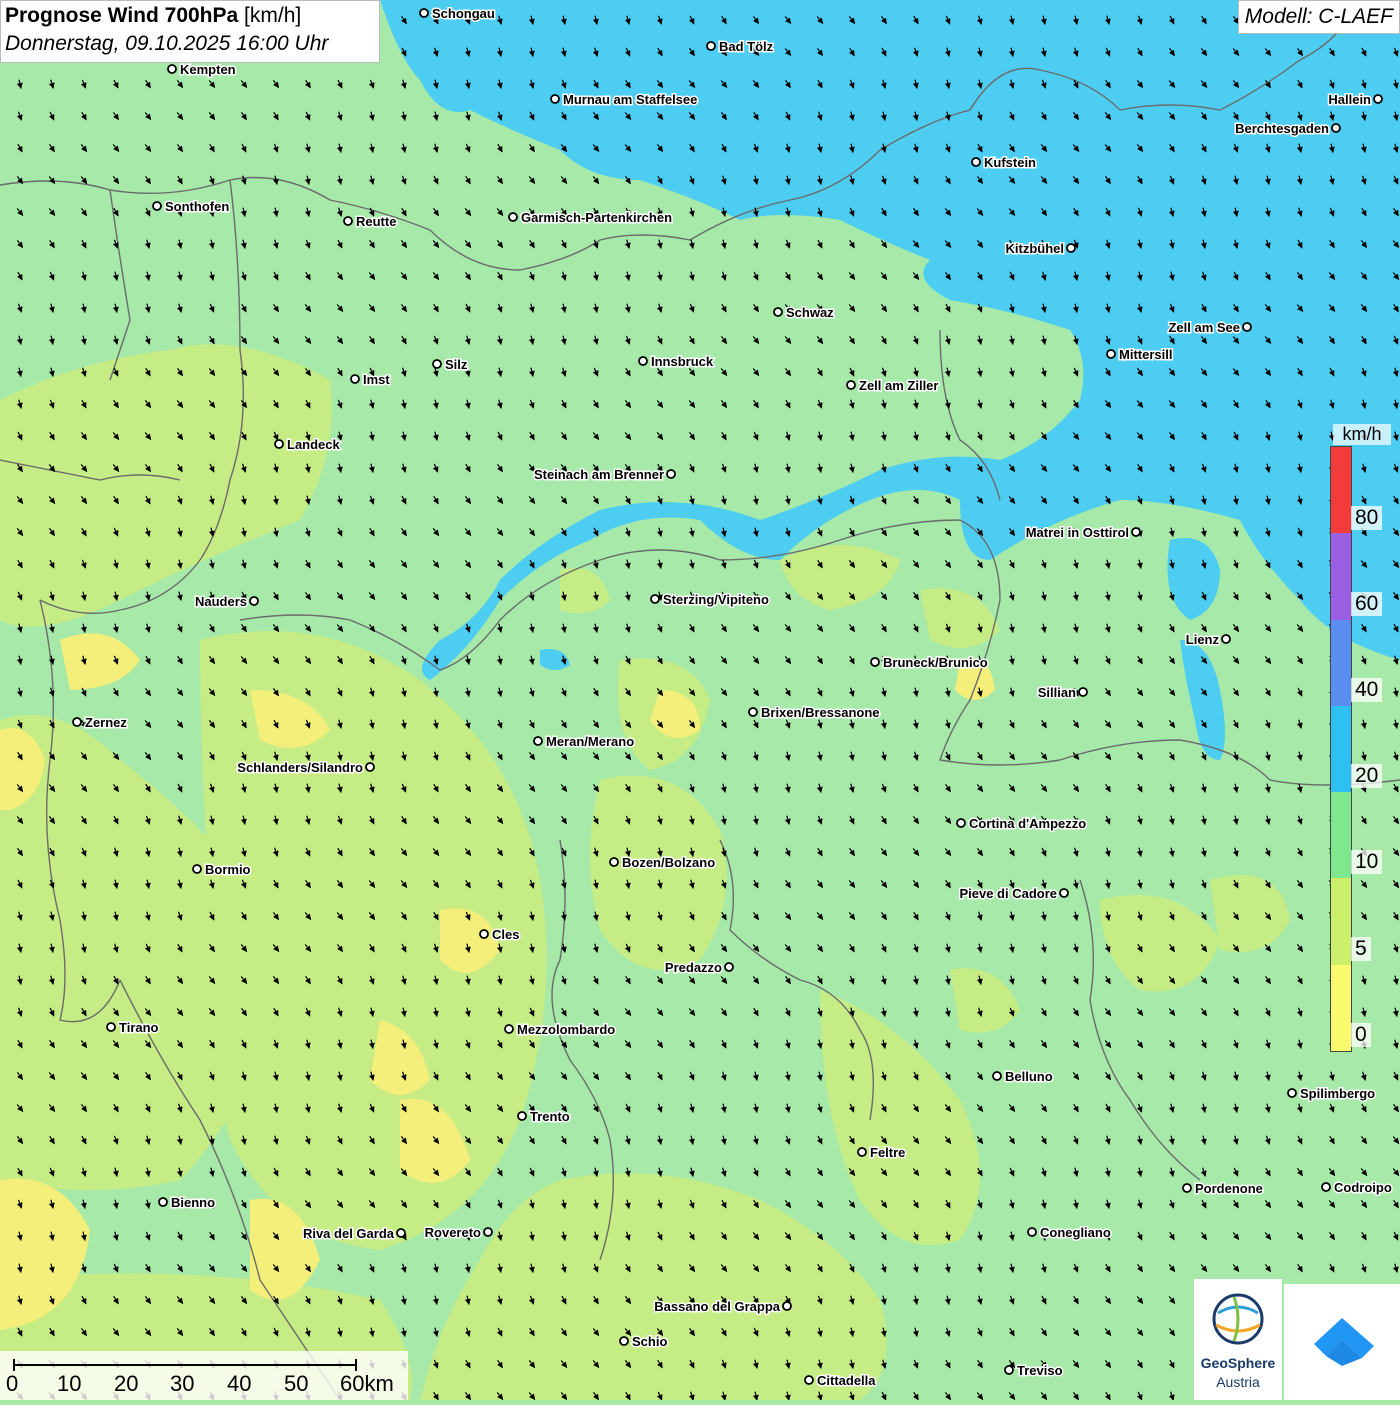 This screenshot has height=1405, width=1400. What do you see at coordinates (814, 713) in the screenshot?
I see `city-brixen-bressanone: Brixen/Bressanone` at bounding box center [814, 713].